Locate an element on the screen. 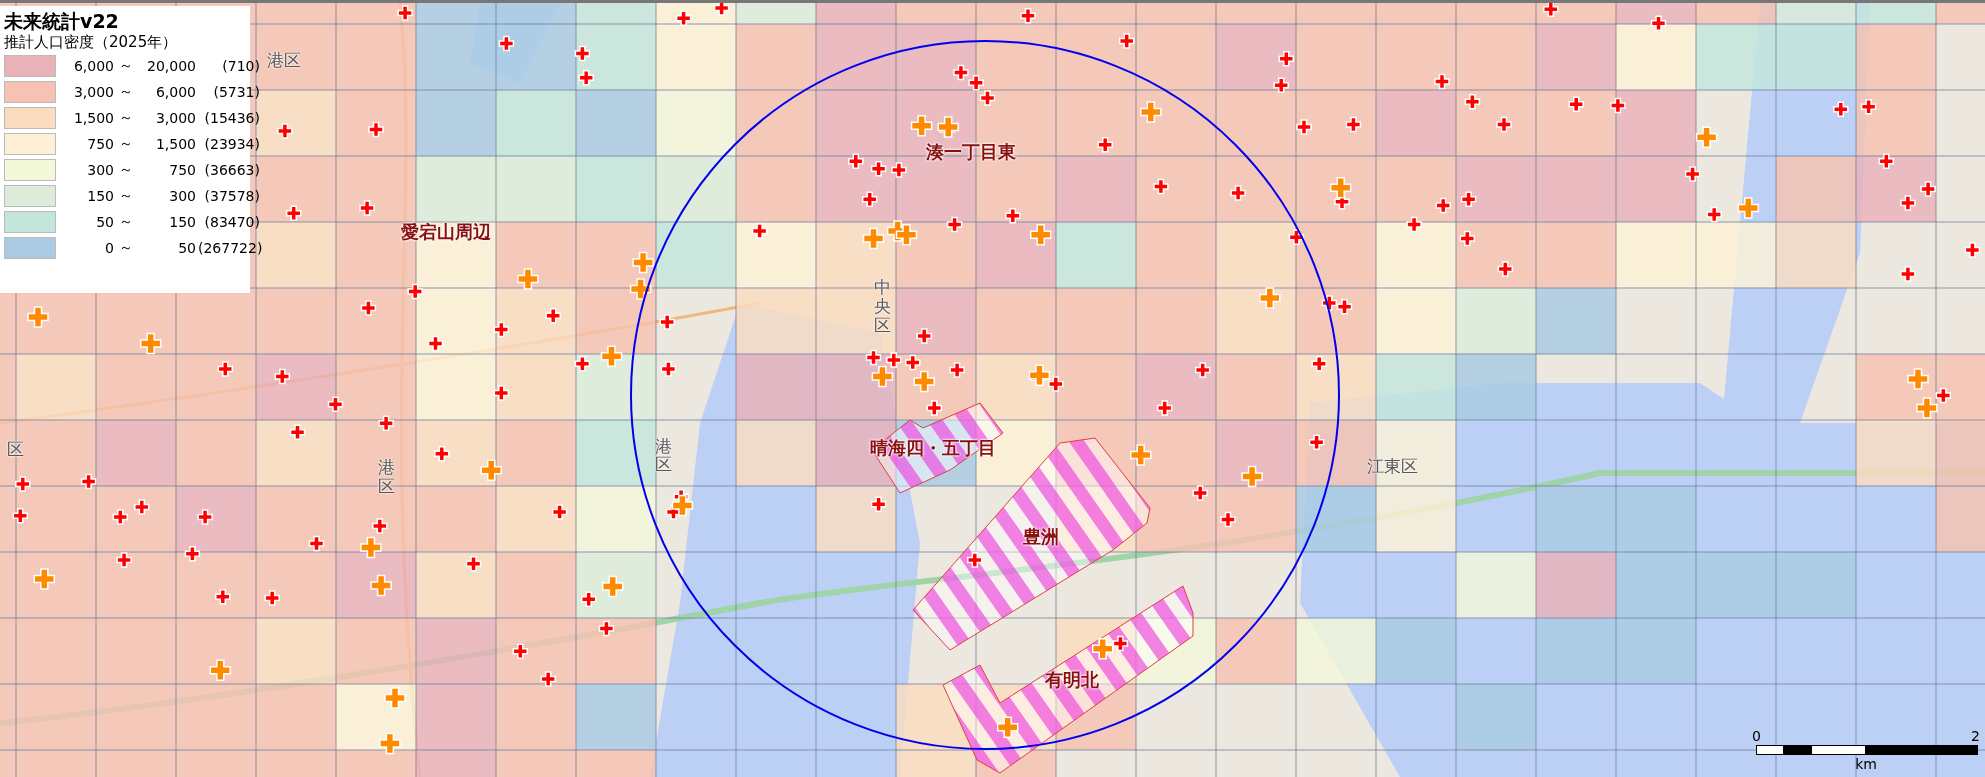 The image size is (1985, 777). range-start: 750 is located at coordinates (100, 144).